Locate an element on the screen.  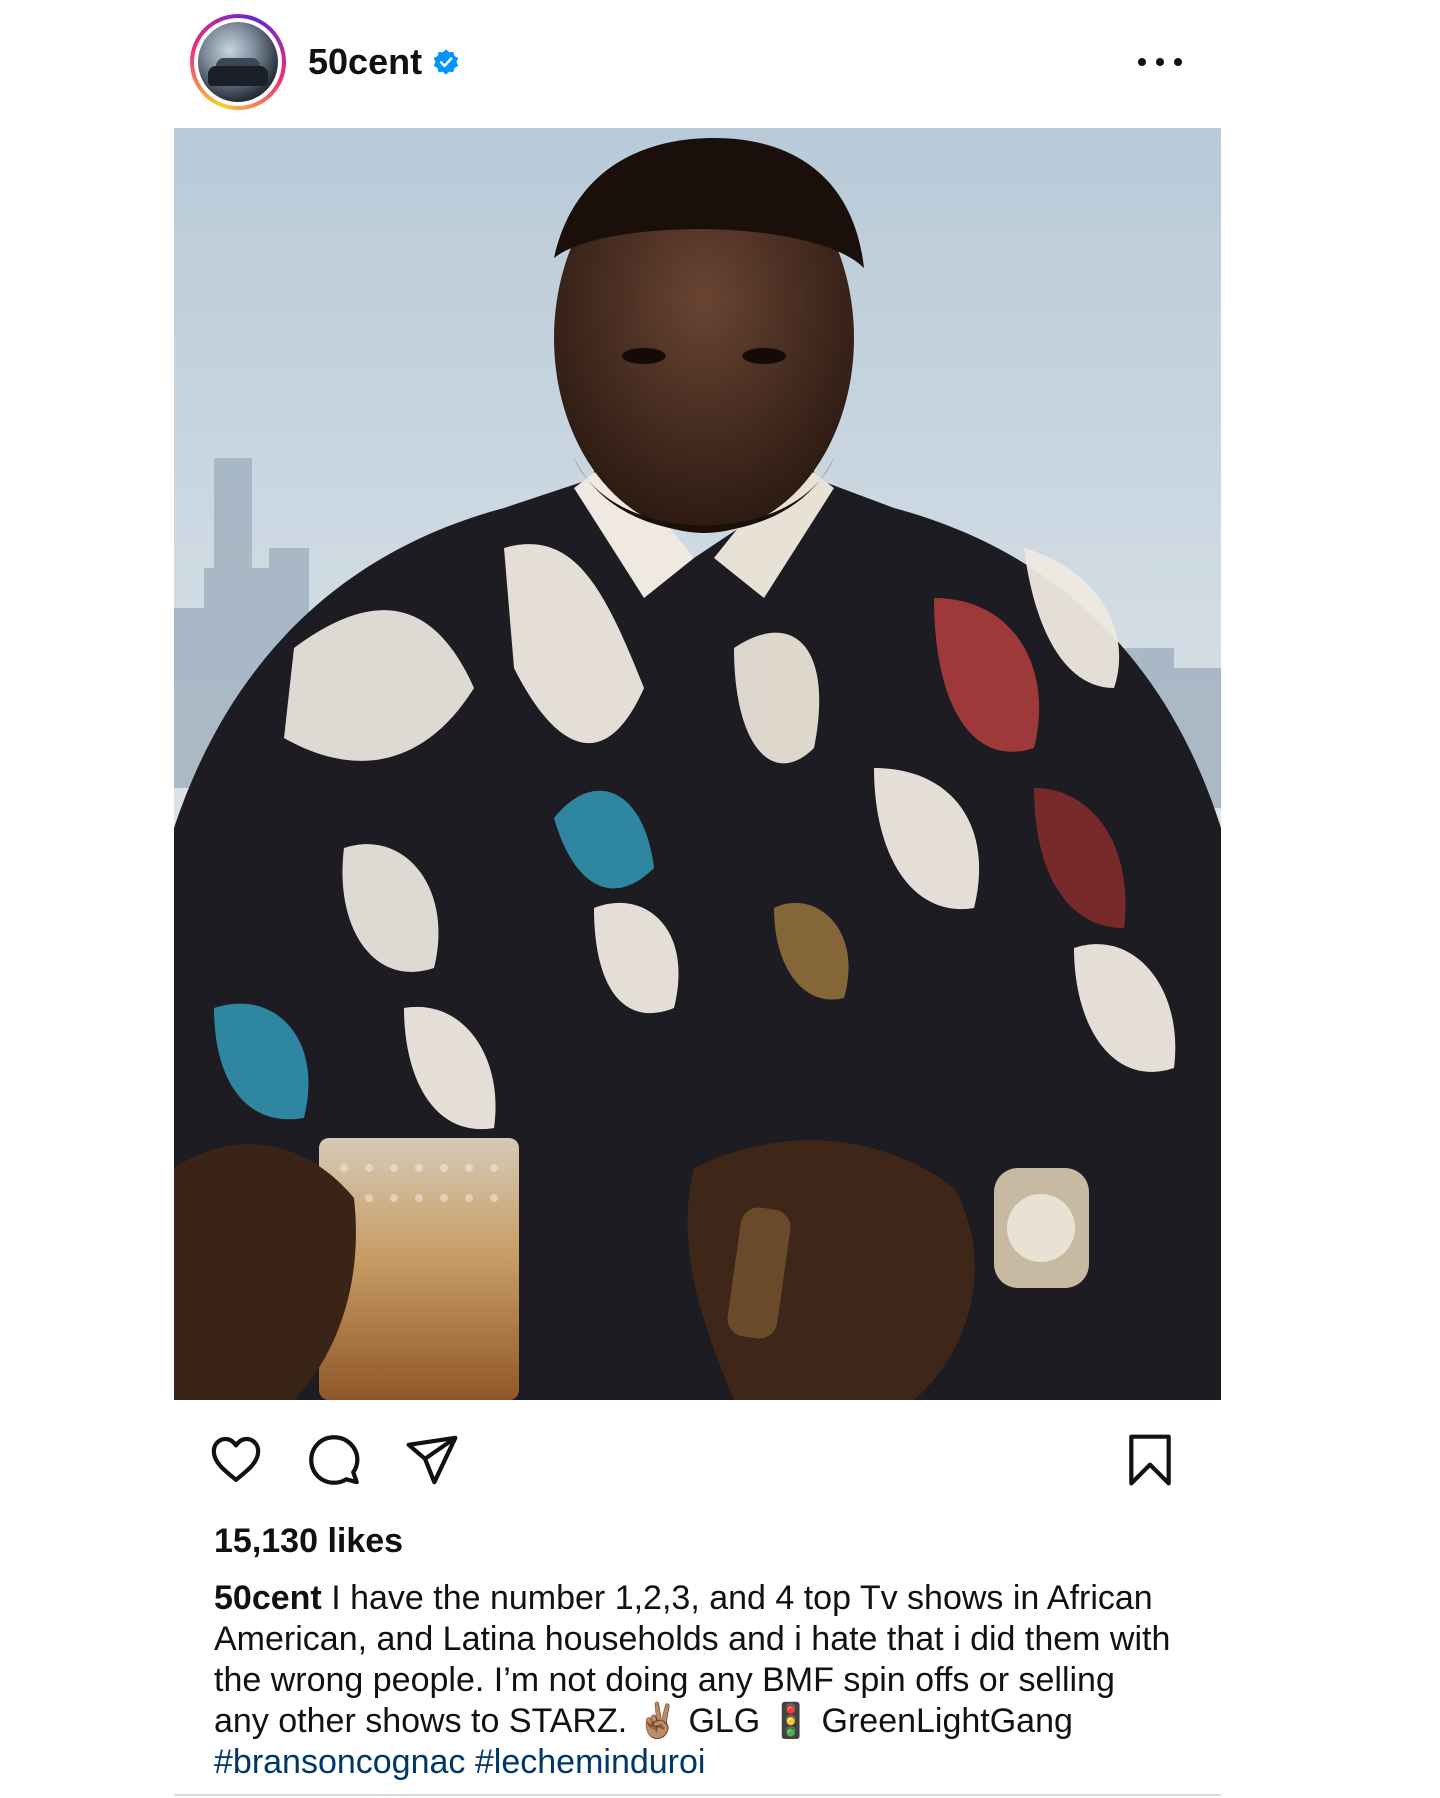
post-actions is located at coordinates (693, 1462).